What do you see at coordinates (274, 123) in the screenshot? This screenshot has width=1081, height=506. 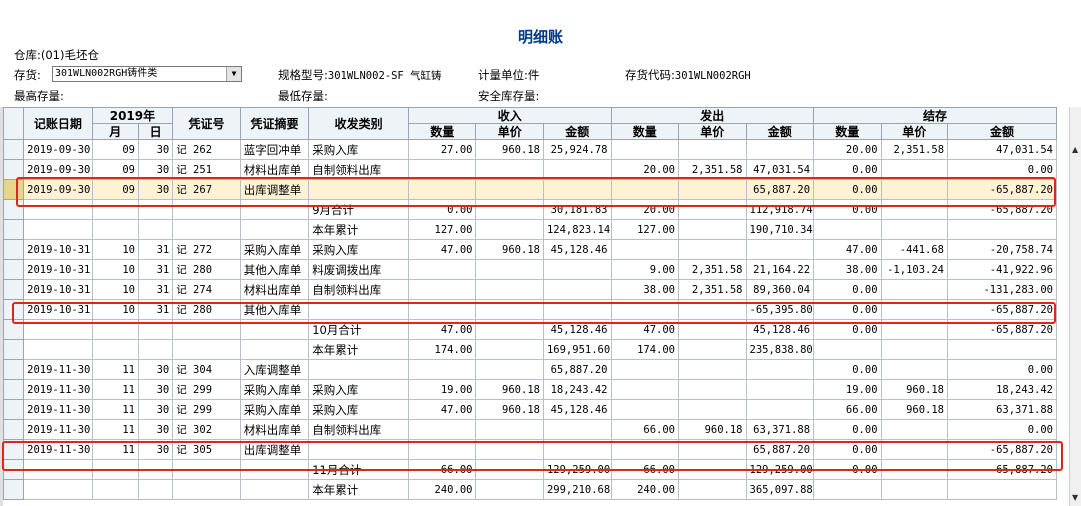 I see `header-summary: 凭证摘要` at bounding box center [274, 123].